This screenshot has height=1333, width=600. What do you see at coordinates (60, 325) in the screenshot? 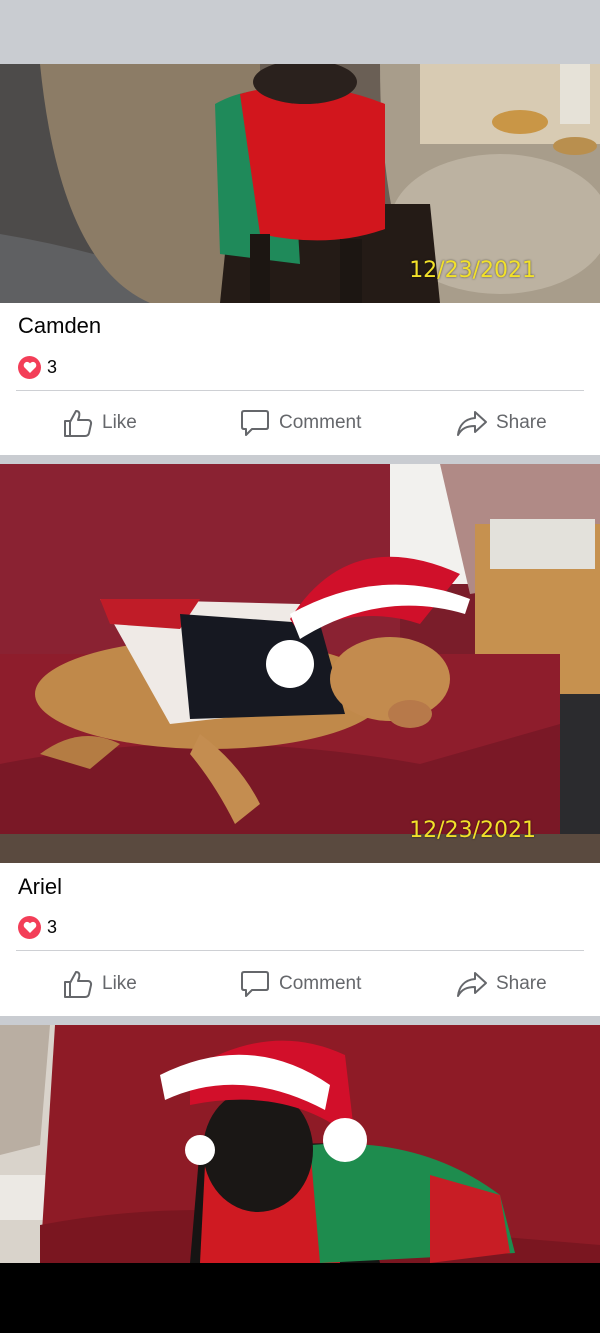
I see `post-caption: Camden` at bounding box center [60, 325].